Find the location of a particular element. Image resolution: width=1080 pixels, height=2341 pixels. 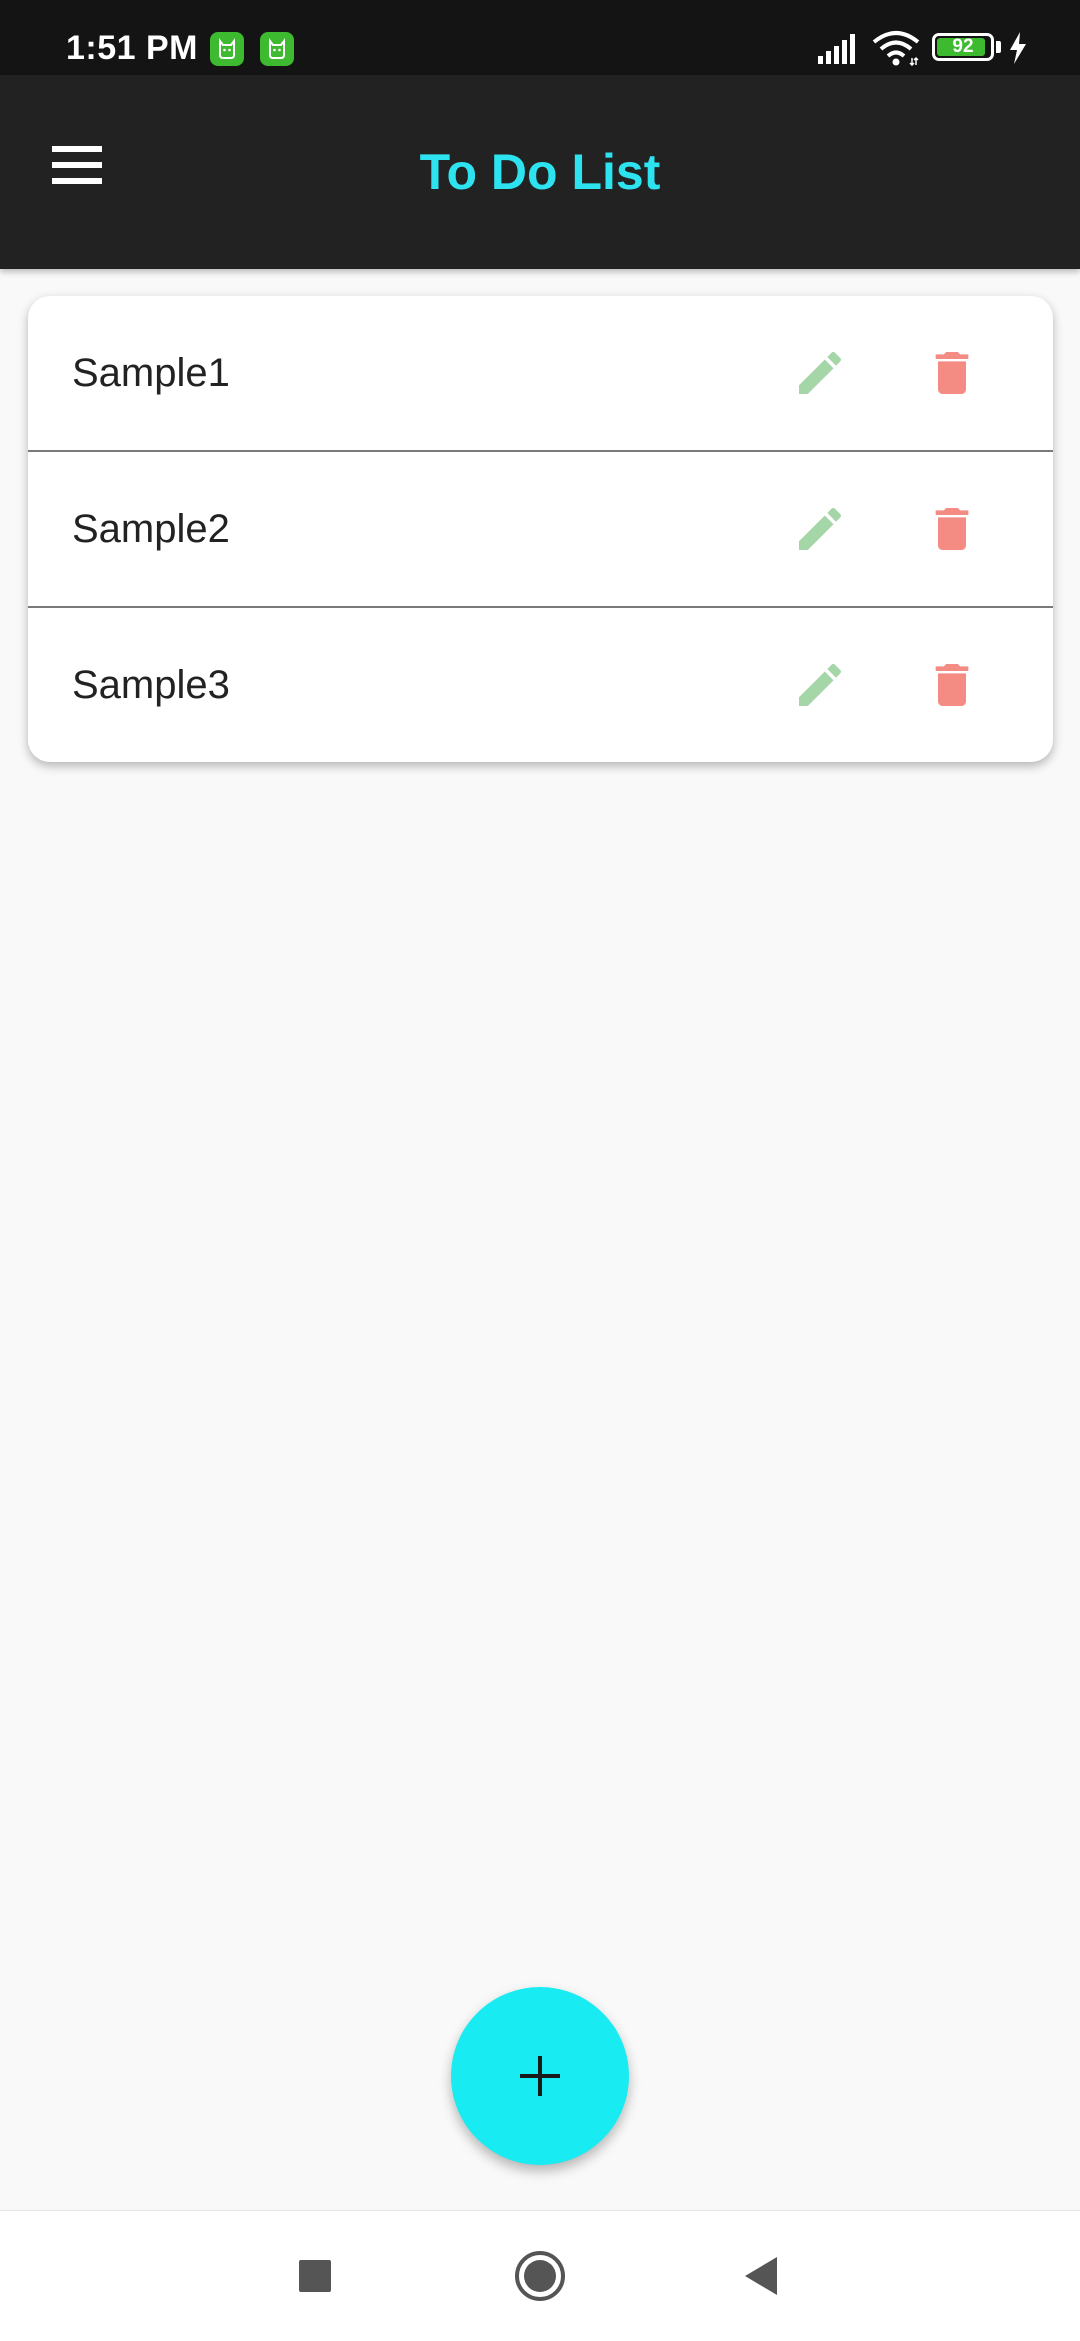

system-navigation-bar is located at coordinates (540, 2275).